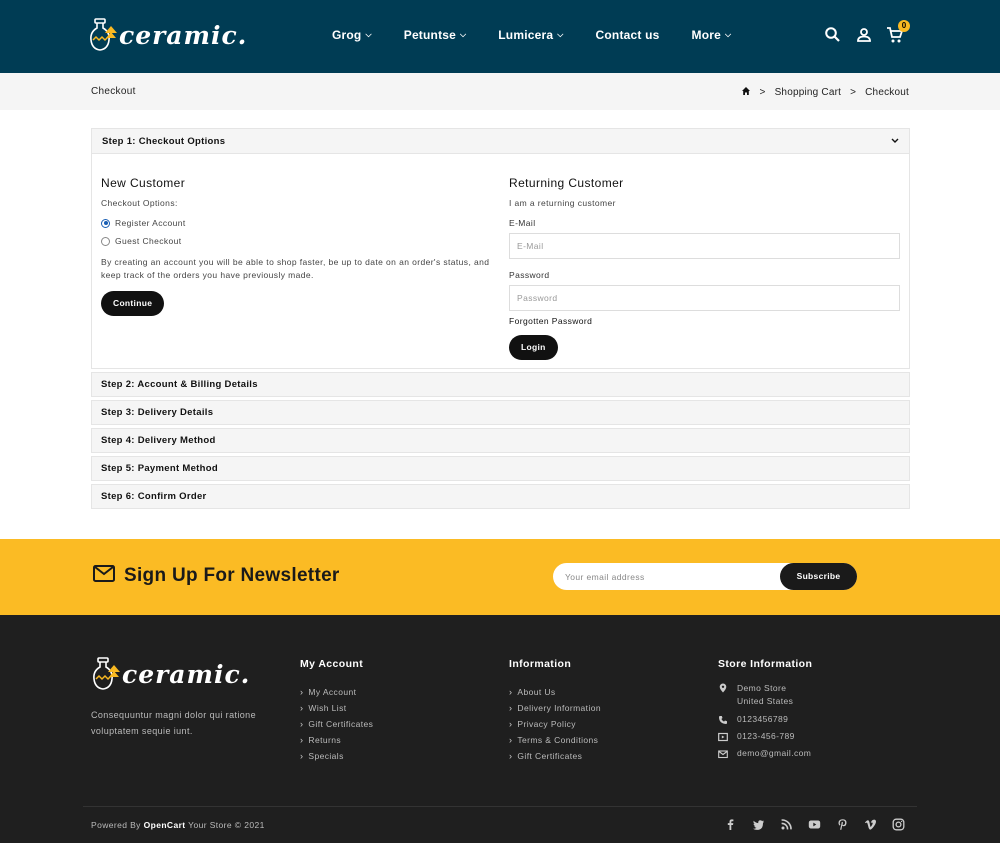 The width and height of the screenshot is (1000, 843). What do you see at coordinates (864, 35) in the screenshot?
I see `user-icon` at bounding box center [864, 35].